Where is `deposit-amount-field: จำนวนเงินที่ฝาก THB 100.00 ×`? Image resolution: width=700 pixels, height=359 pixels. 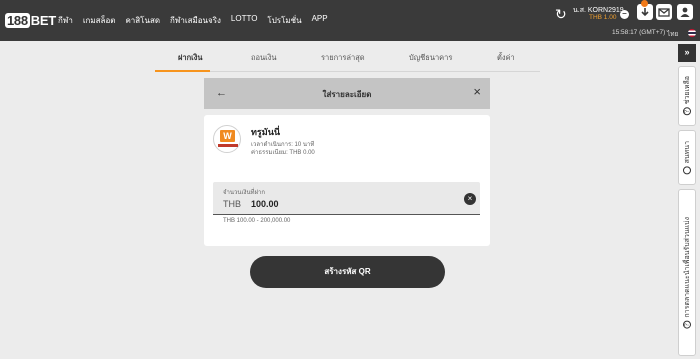 deposit-amount-field: จำนวนเงินที่ฝาก THB 100.00 × is located at coordinates (346, 198).